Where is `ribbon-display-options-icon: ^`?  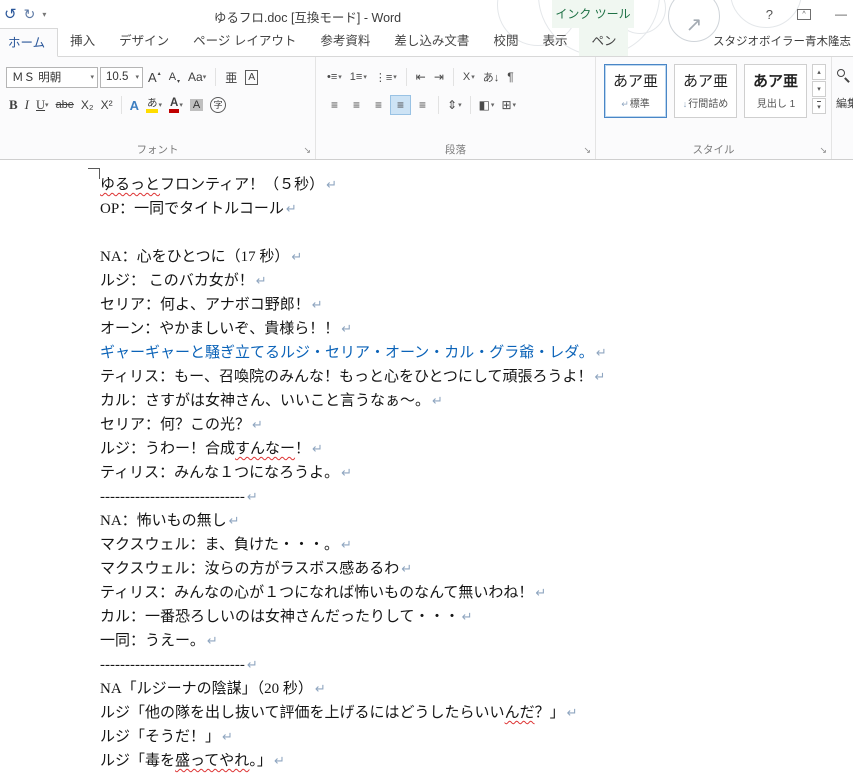
ribbon-display-options-icon: ^ is located at coordinates (804, 14).